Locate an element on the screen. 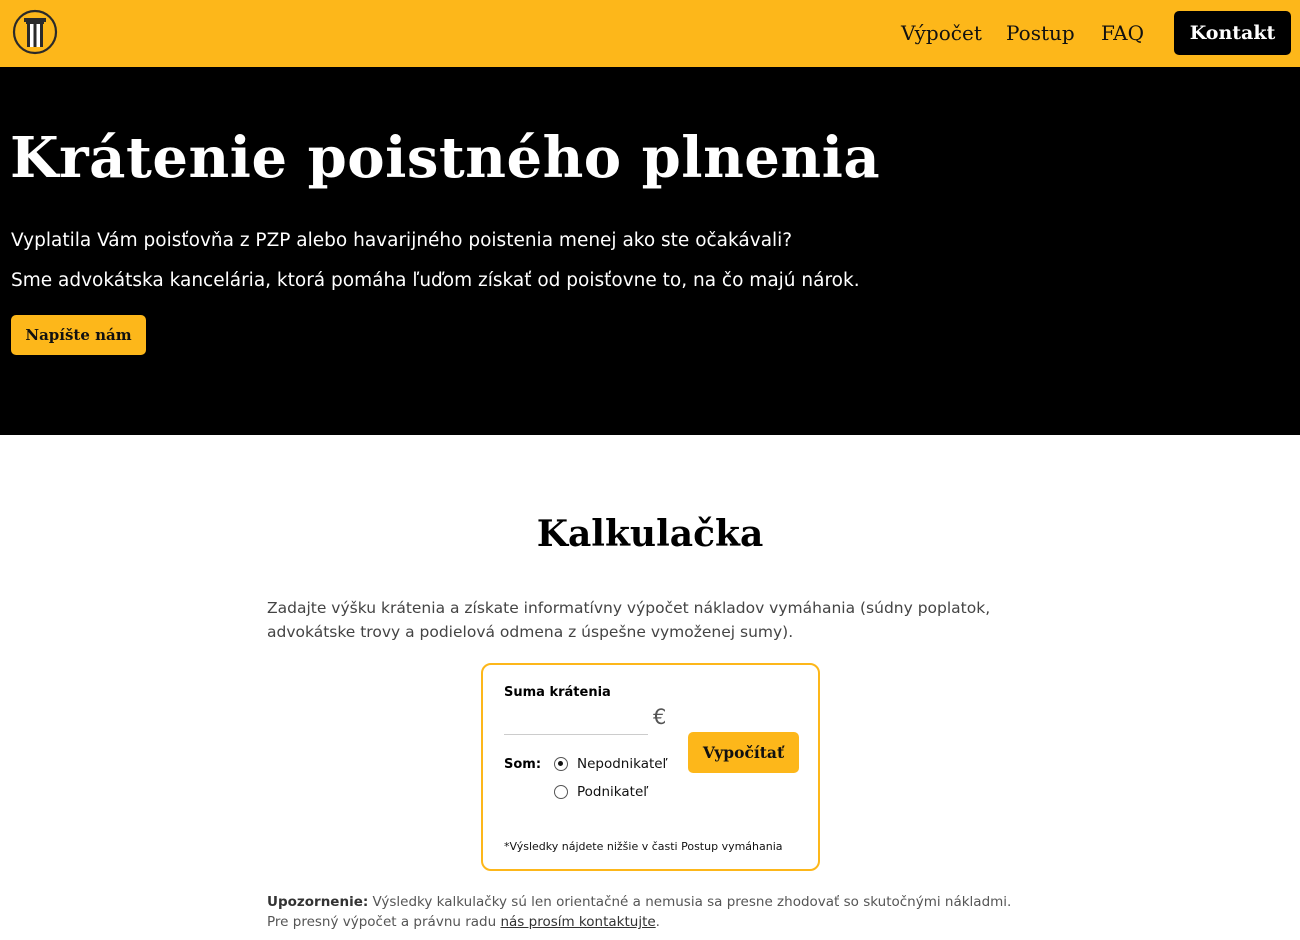 This screenshot has height=940, width=1300. radio-label-nepodnikatel: Nepodnikateľ is located at coordinates (622, 764).